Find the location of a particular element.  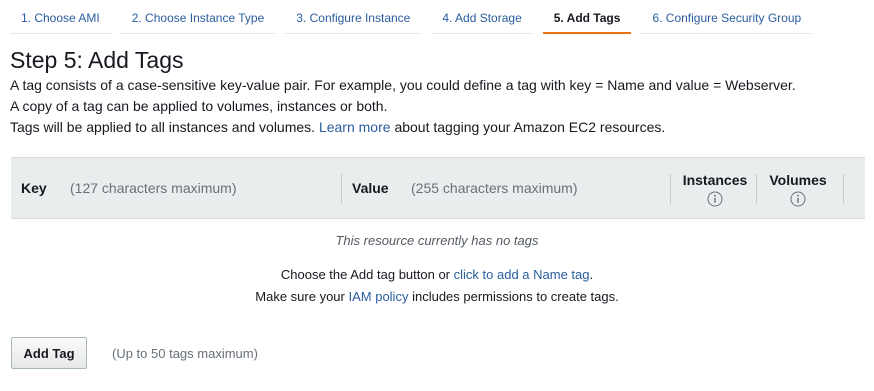

iam-policy-after: includes permissions to create tags. is located at coordinates (515, 296).